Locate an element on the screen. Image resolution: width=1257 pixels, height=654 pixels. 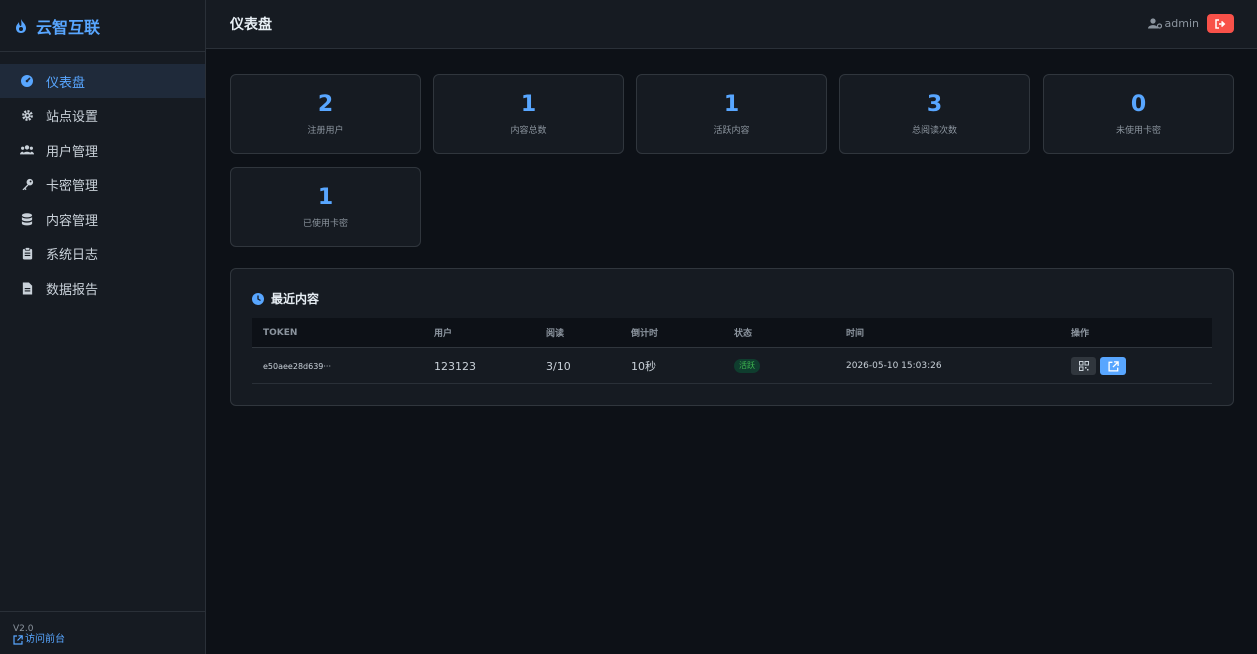
sign-out-icon is located at coordinates (1220, 23).